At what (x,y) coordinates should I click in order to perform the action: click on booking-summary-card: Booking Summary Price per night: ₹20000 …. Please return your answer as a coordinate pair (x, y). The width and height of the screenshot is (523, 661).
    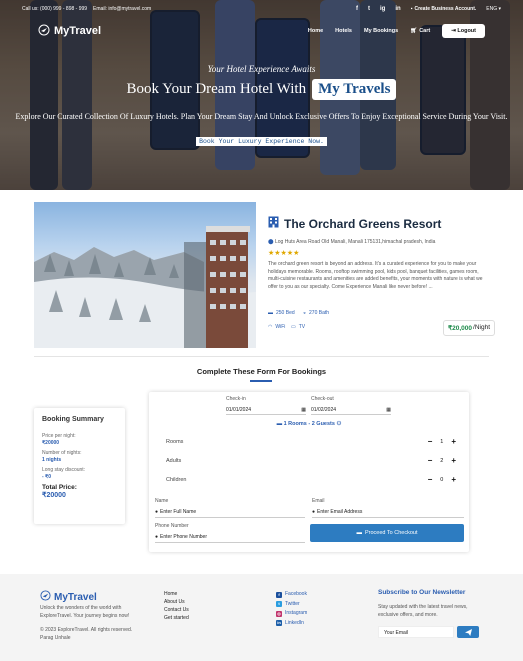
    Looking at the image, I should click on (79, 466).